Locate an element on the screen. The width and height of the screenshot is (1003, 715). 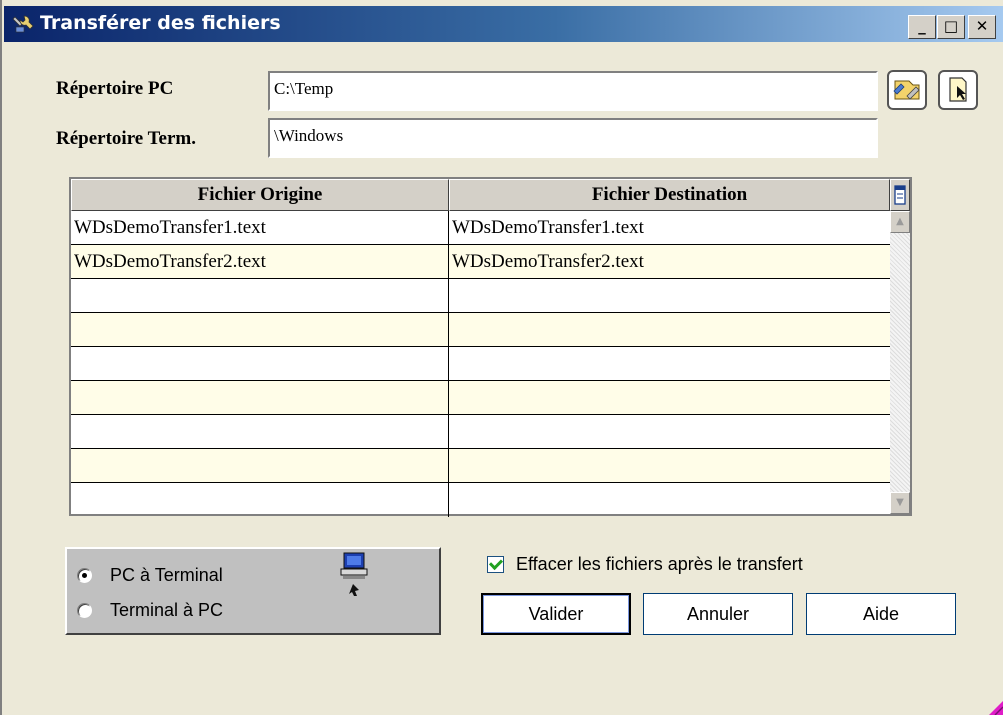
column-header-destination: Fichier Destination is located at coordinates (669, 195).